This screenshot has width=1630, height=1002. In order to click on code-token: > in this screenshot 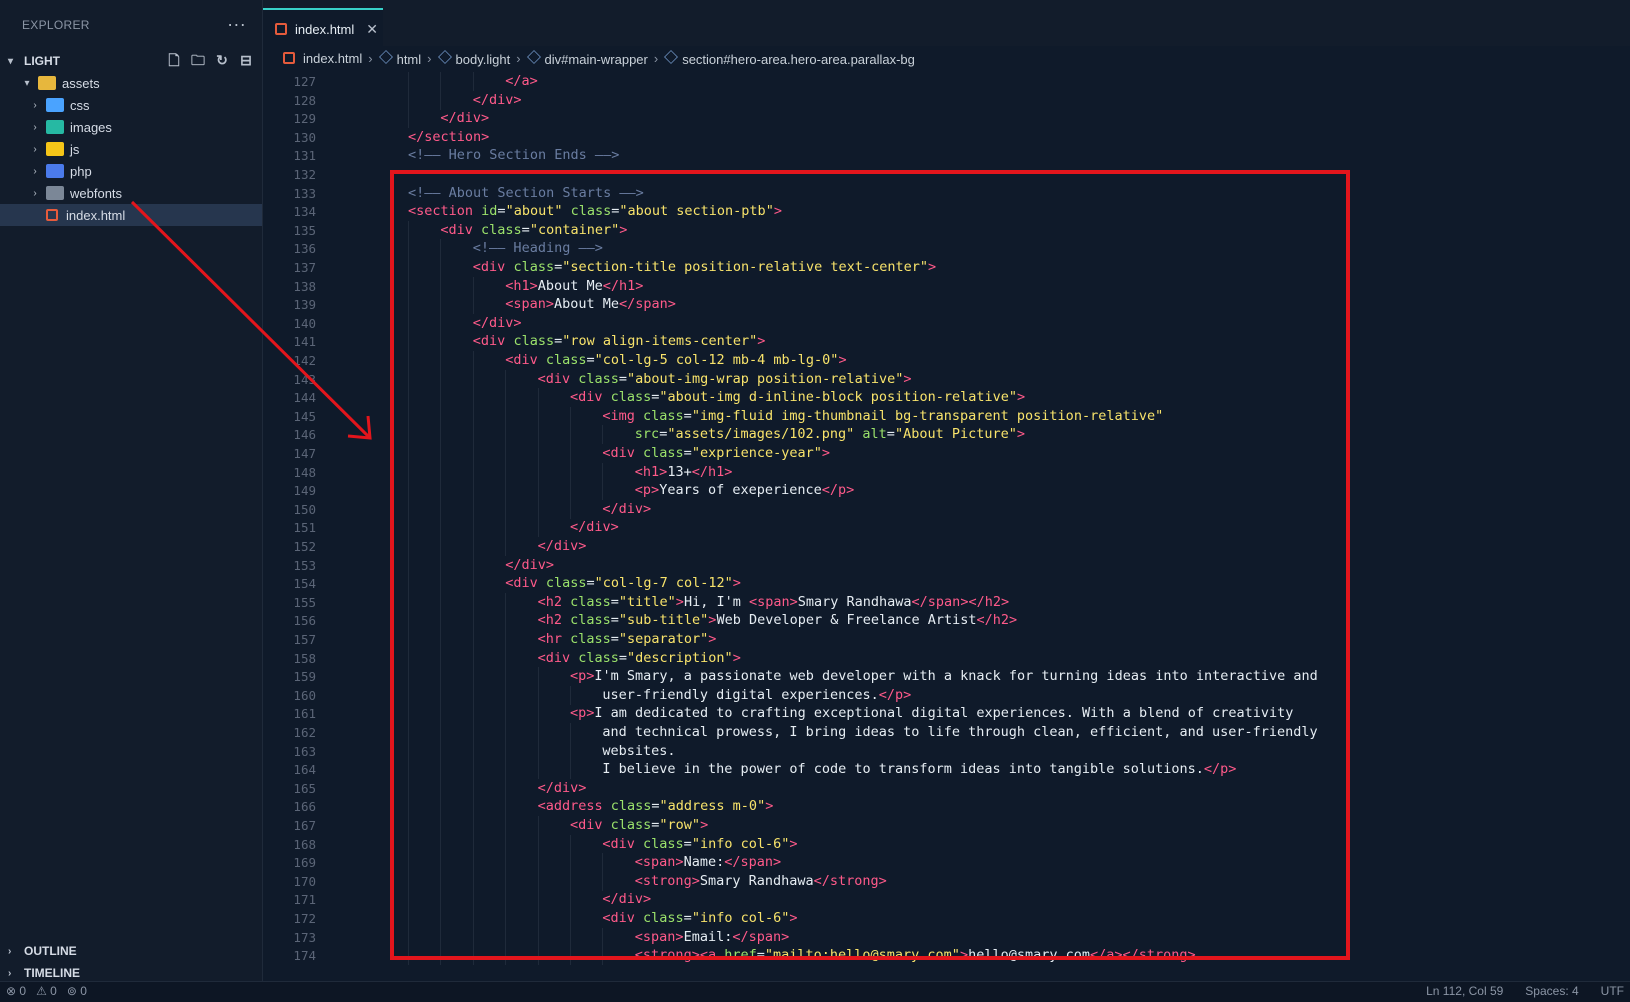, I will do `click(679, 601)`.